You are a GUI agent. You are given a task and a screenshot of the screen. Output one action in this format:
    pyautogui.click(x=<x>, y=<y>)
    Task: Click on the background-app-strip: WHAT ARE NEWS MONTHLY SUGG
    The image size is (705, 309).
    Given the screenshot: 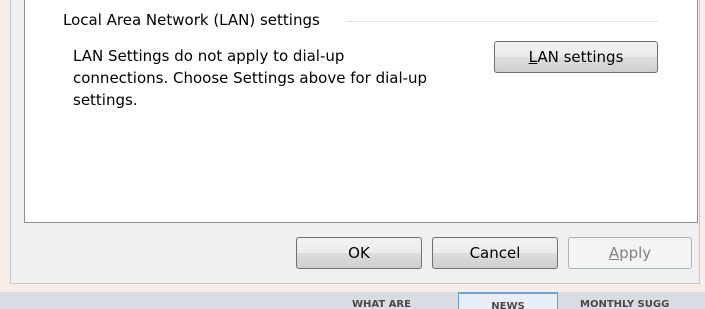 What is the action you would take?
    pyautogui.click(x=352, y=300)
    